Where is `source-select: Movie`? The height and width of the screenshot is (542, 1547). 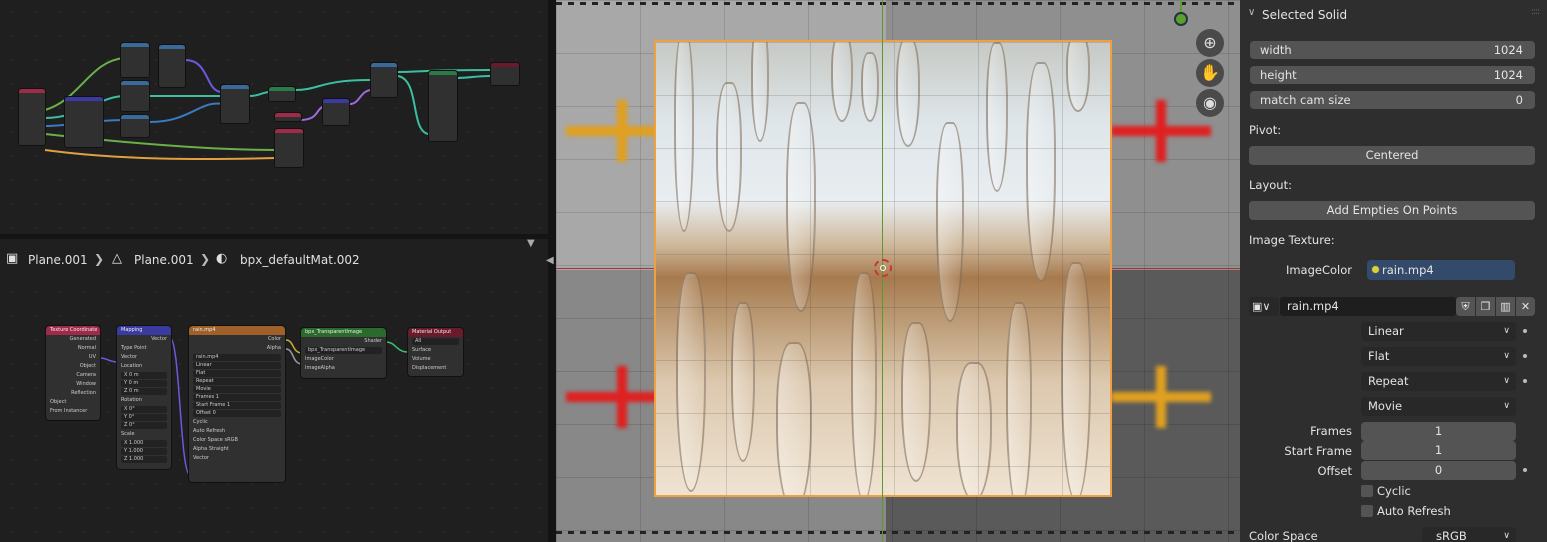 source-select: Movie is located at coordinates (237, 389).